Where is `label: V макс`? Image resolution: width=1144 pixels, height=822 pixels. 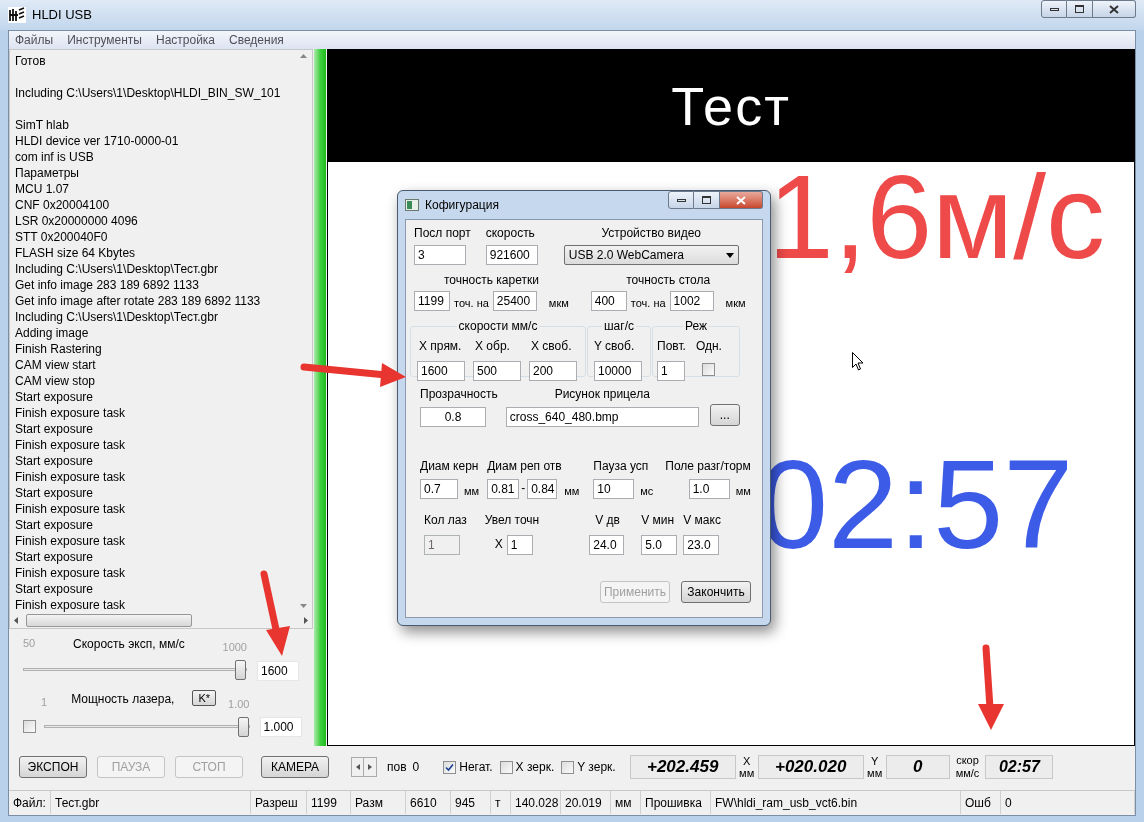 label: V макс is located at coordinates (702, 520).